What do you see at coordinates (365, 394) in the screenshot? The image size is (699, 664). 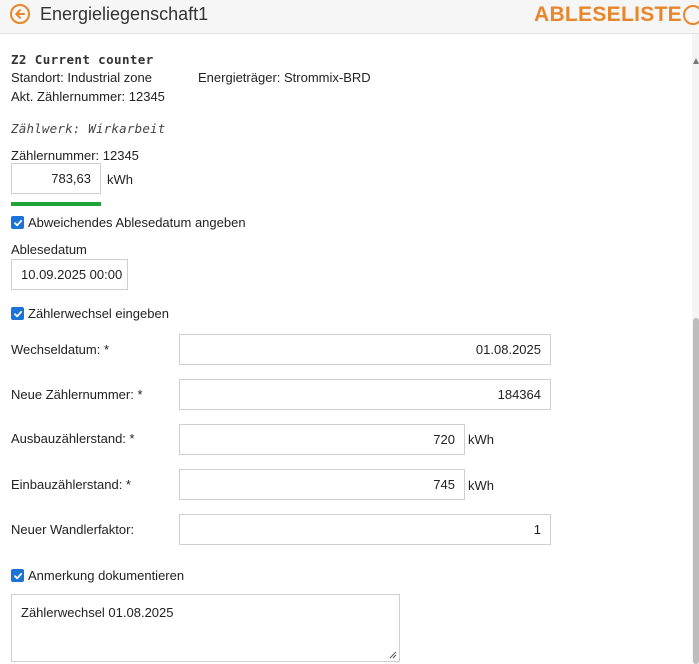 I see `new-meter-number-input: 184364` at bounding box center [365, 394].